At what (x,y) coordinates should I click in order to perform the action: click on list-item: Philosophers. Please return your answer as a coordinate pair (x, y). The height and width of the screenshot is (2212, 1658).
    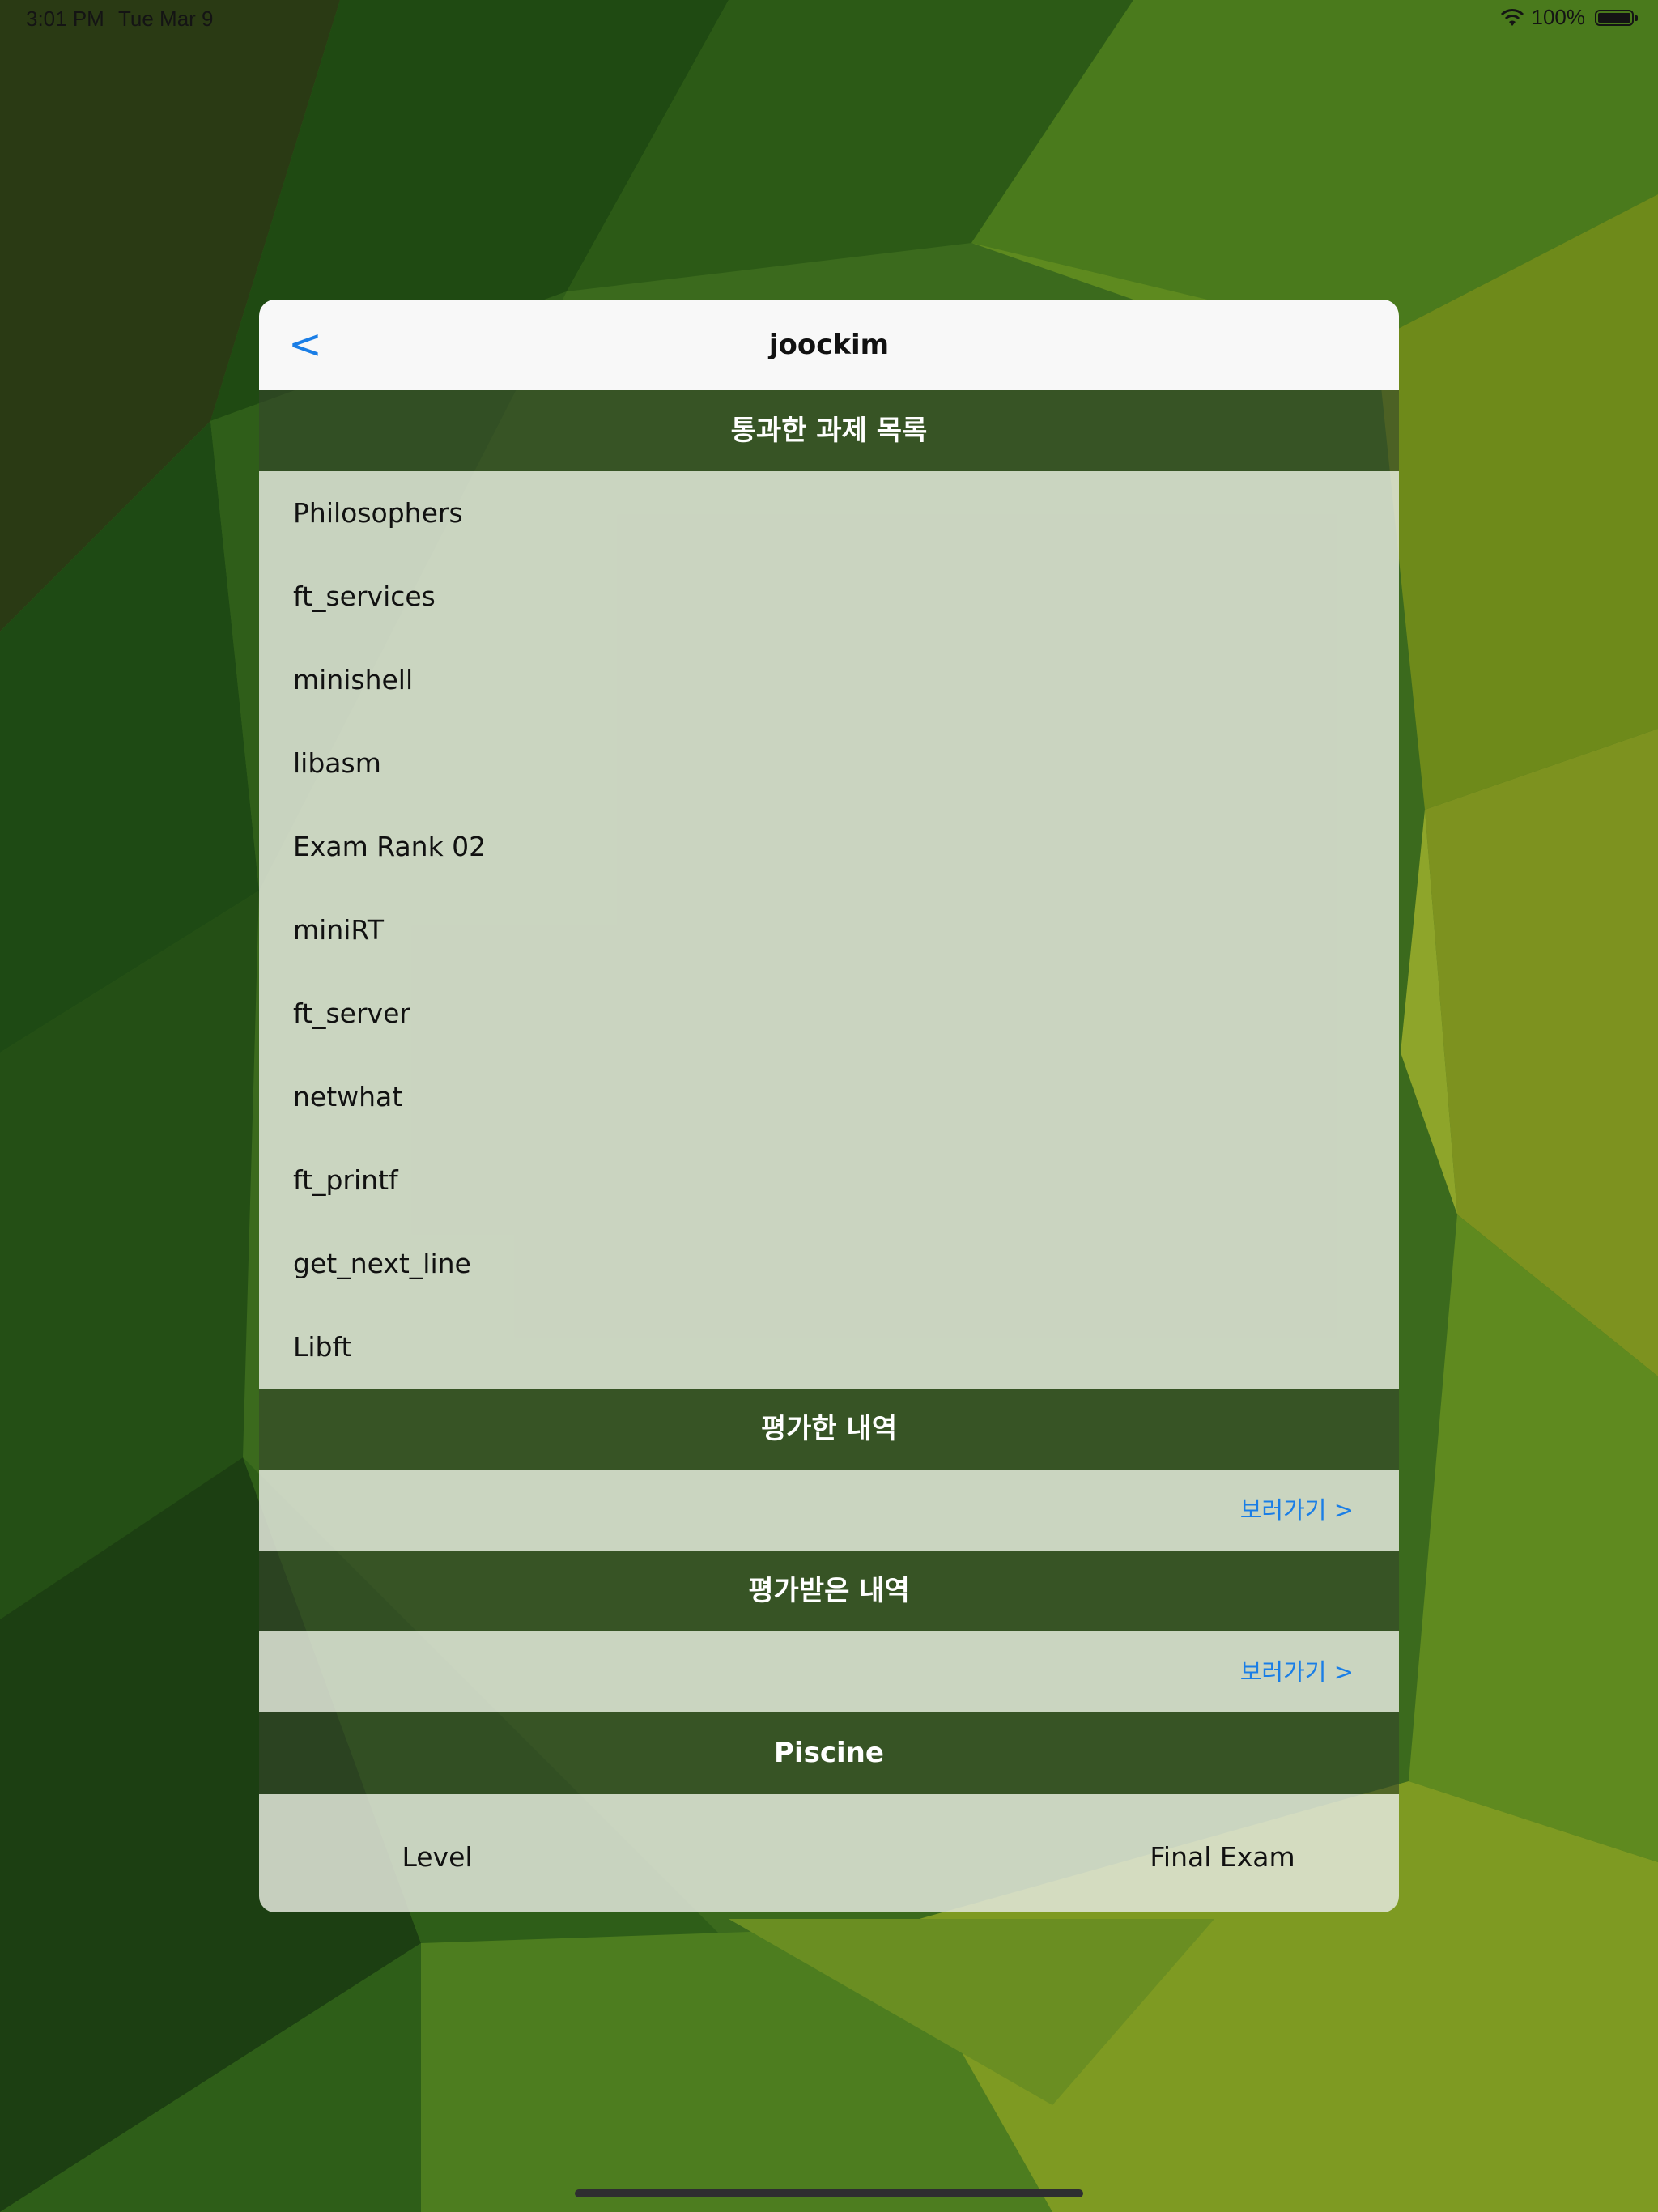
    Looking at the image, I should click on (829, 513).